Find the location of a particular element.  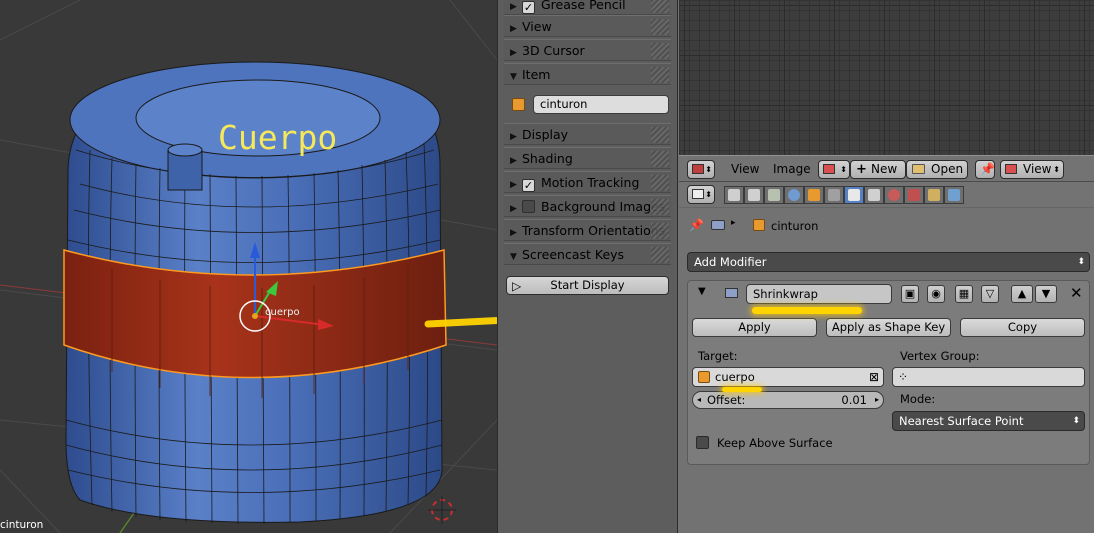

move-up-icon: ▲ is located at coordinates (1022, 294).